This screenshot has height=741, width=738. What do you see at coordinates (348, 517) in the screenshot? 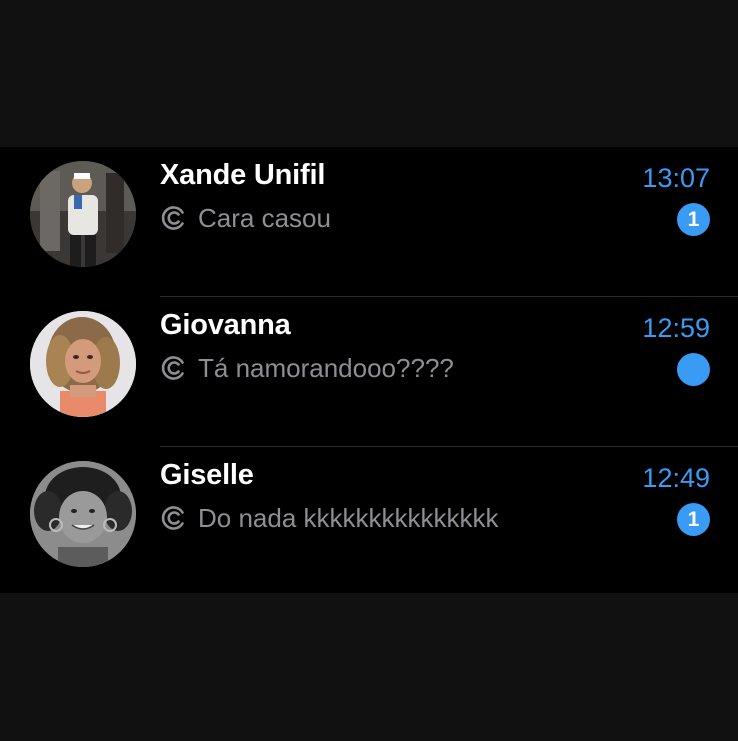
I see `preview-text: Do nada kkkkkkkkkkkkkkk` at bounding box center [348, 517].